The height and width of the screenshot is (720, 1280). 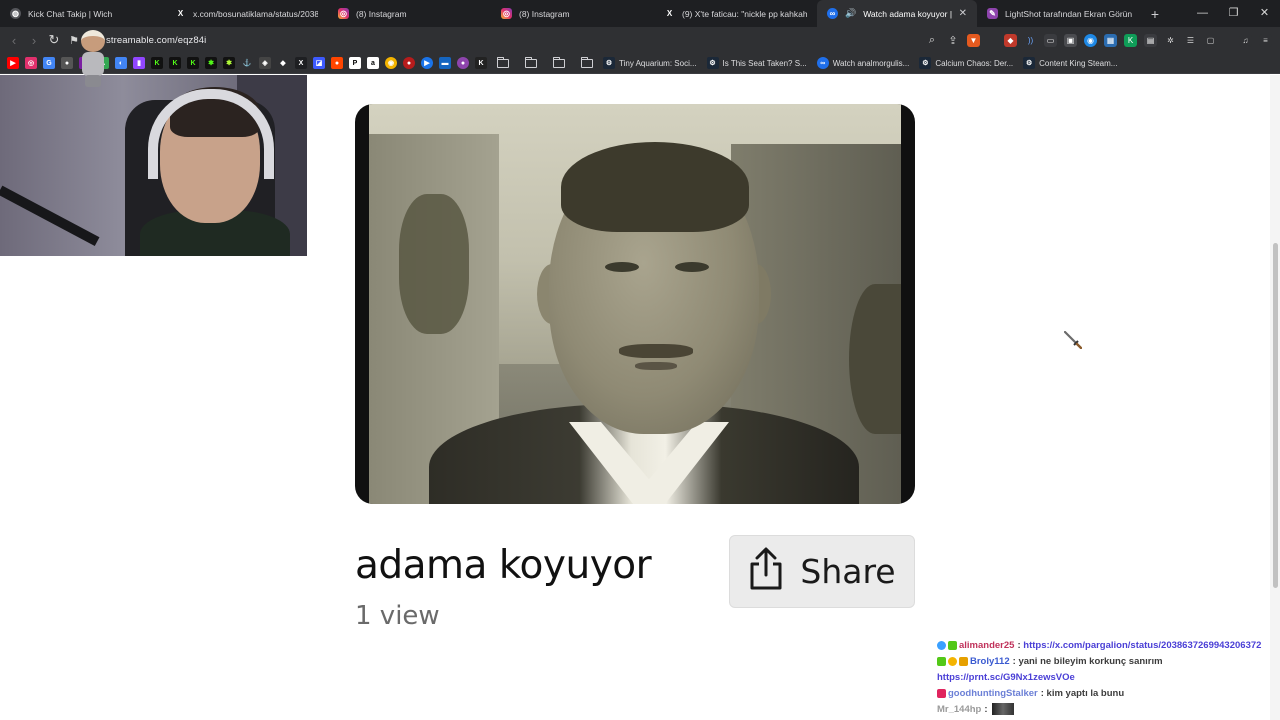 I want to click on extensions-puzzle-icon: ✲, so click(x=1170, y=40).